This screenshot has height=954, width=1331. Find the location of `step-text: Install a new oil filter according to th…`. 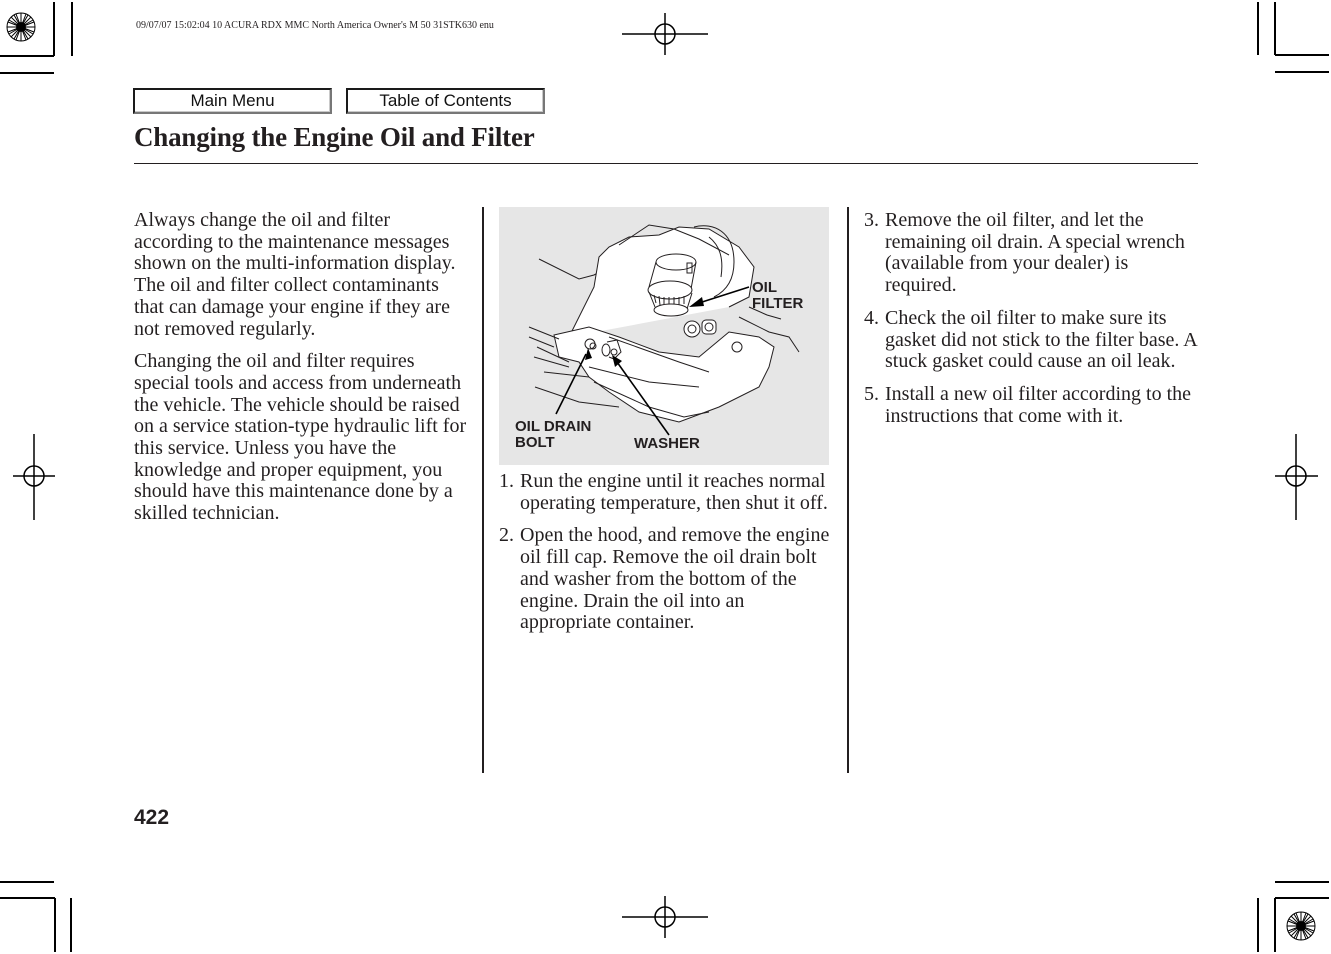

step-text: Install a new oil filter according to th… is located at coordinates (1038, 404).